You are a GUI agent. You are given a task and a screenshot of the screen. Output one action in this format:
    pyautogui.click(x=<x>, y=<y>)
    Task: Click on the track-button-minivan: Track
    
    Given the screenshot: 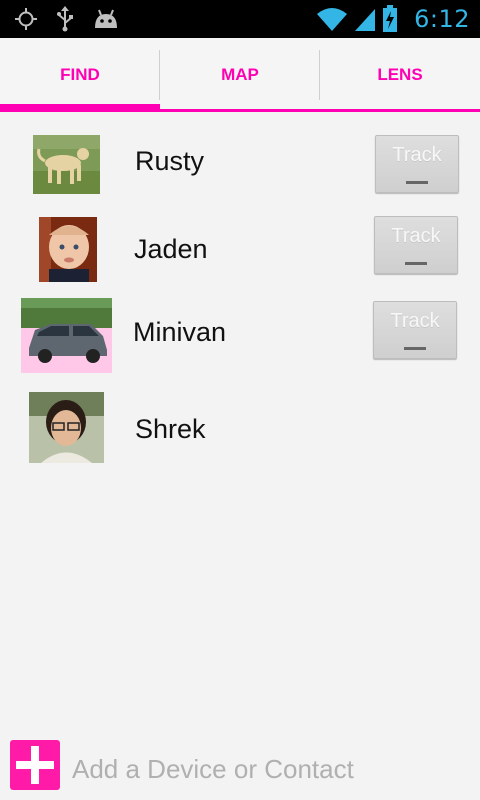 What is the action you would take?
    pyautogui.click(x=415, y=330)
    